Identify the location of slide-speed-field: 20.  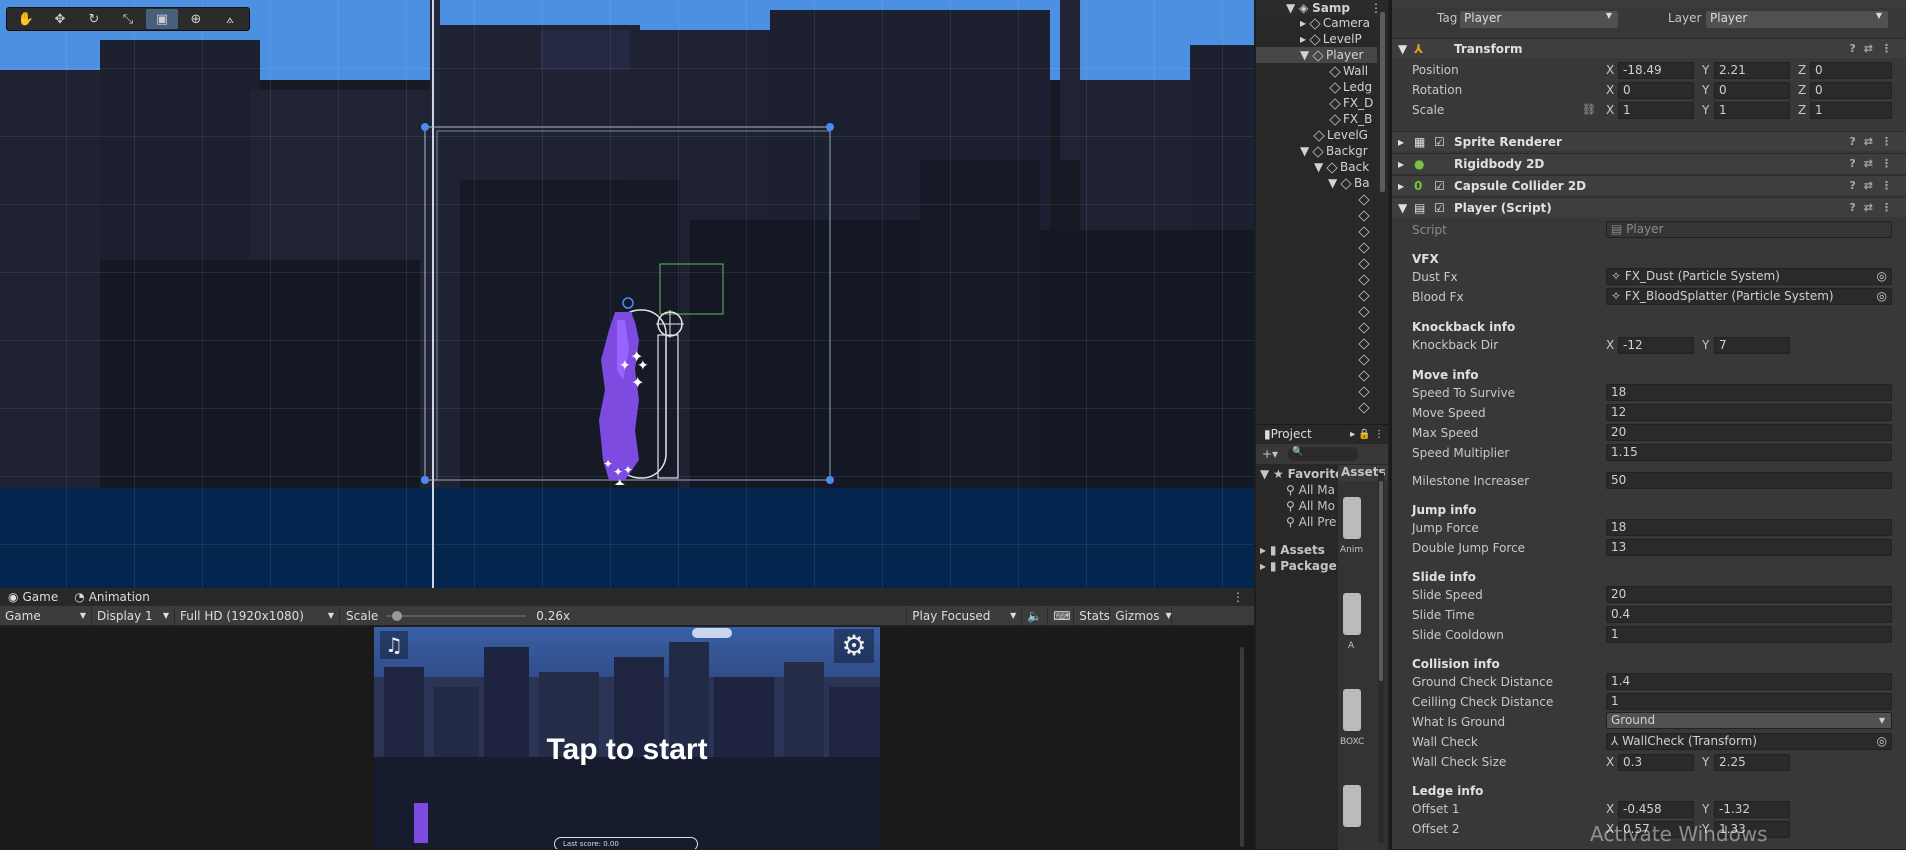
(1749, 594).